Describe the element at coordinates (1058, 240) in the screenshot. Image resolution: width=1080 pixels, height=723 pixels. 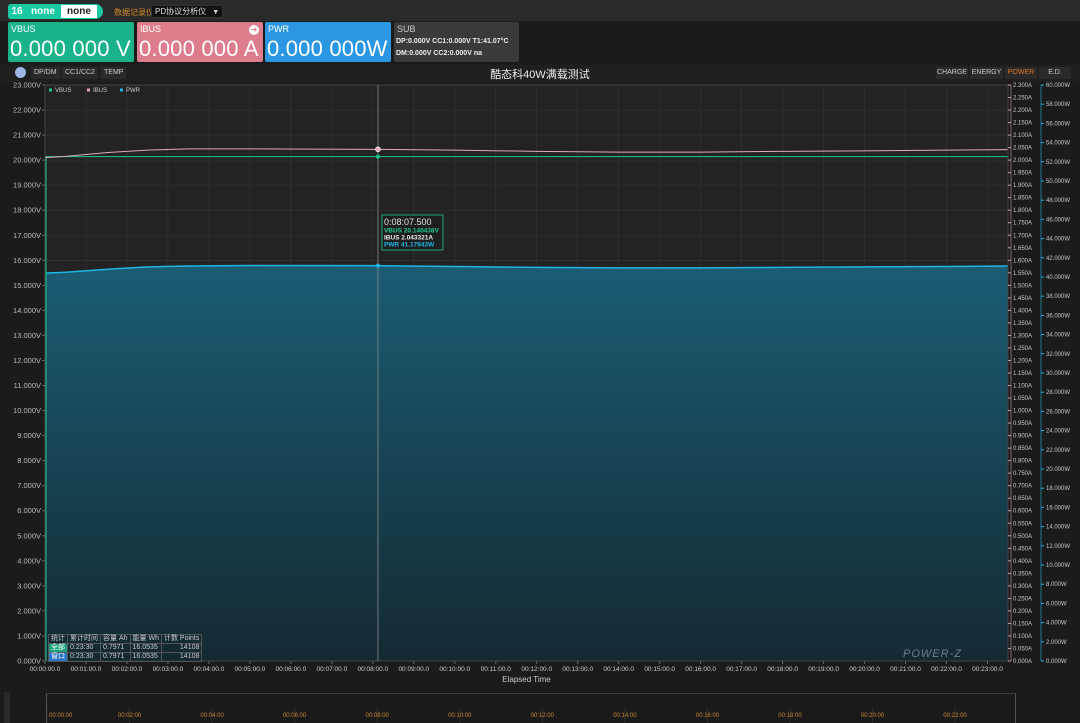
I see `y-power-tick-label: 44.000W` at that location.